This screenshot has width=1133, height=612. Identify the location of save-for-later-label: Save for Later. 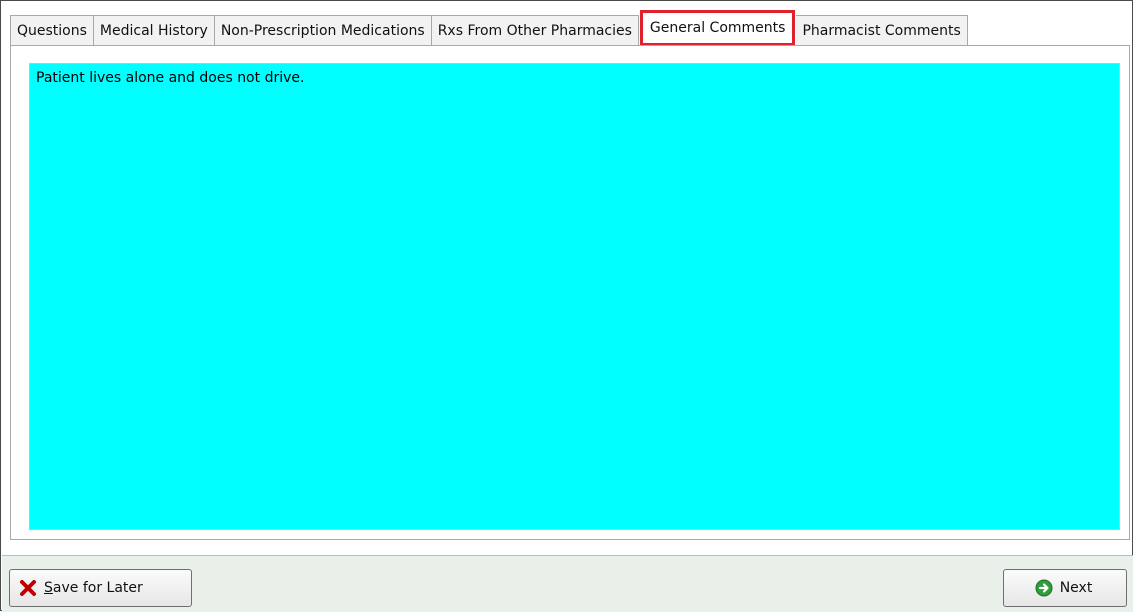
(93, 588).